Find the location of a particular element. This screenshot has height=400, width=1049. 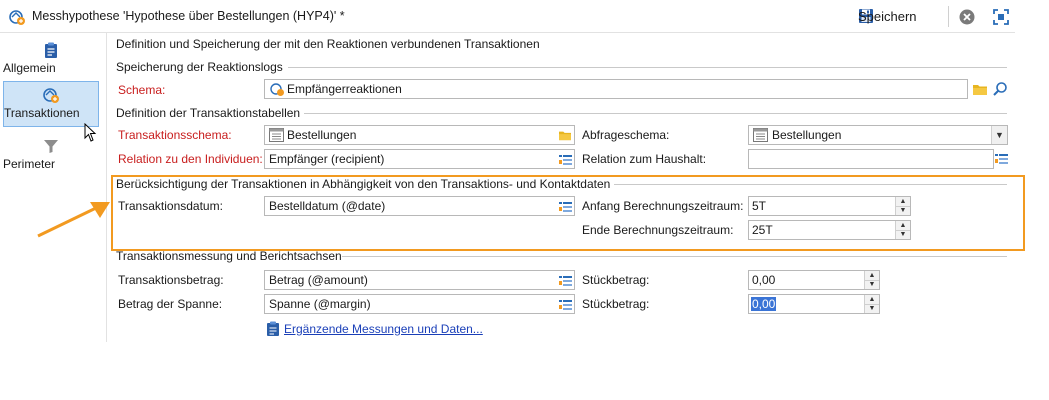

measurement-title: Transaktionsmessung und Berichtsachsen is located at coordinates (229, 256).